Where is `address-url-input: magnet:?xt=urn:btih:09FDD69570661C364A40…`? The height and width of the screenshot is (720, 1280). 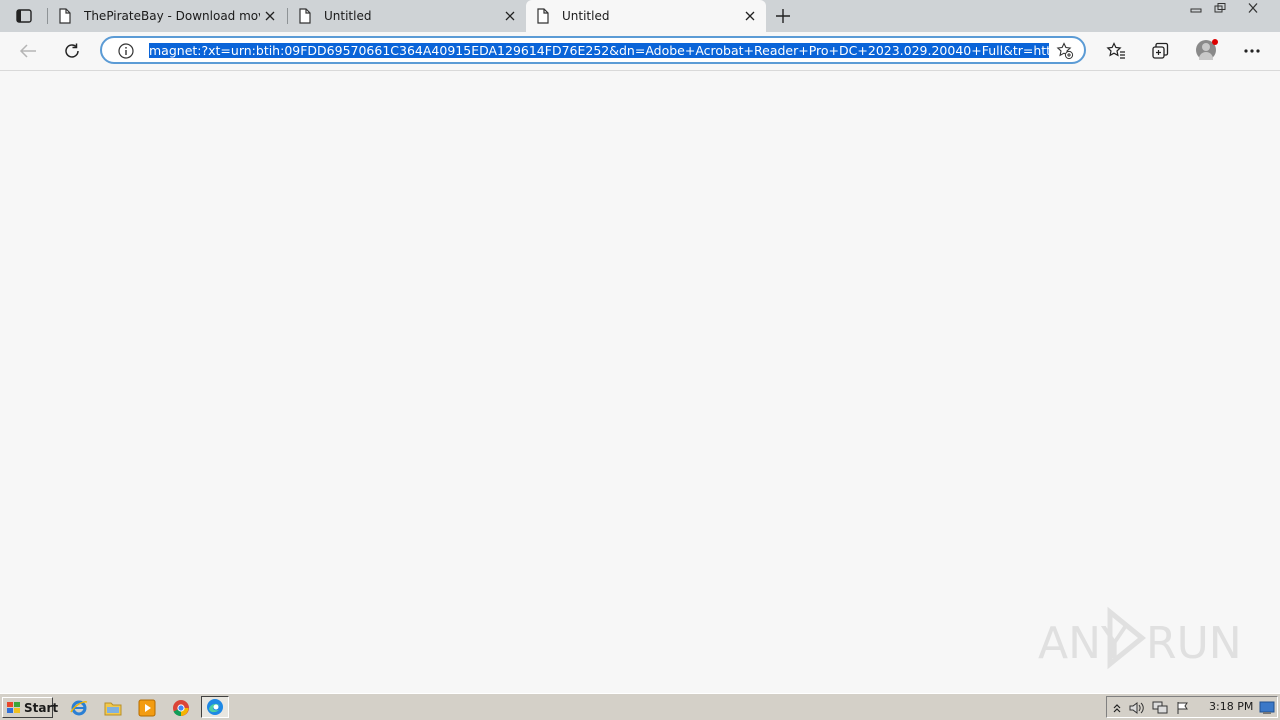
address-url-input: magnet:?xt=urn:btih:09FDD69570661C364A40… is located at coordinates (599, 51).